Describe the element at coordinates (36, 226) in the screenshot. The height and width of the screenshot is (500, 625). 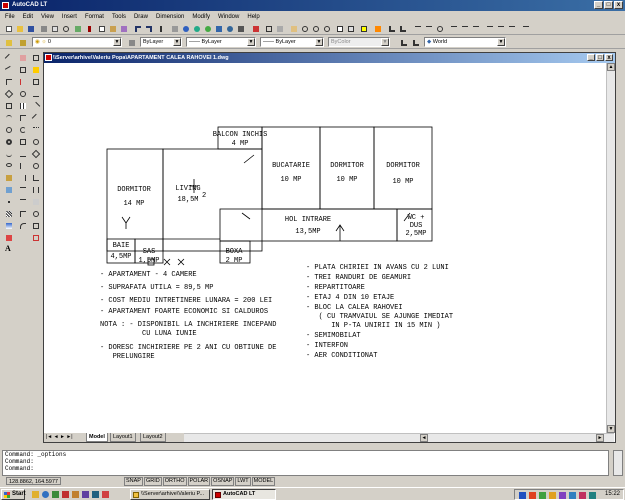
I see `snap-nearest-icon` at that location.